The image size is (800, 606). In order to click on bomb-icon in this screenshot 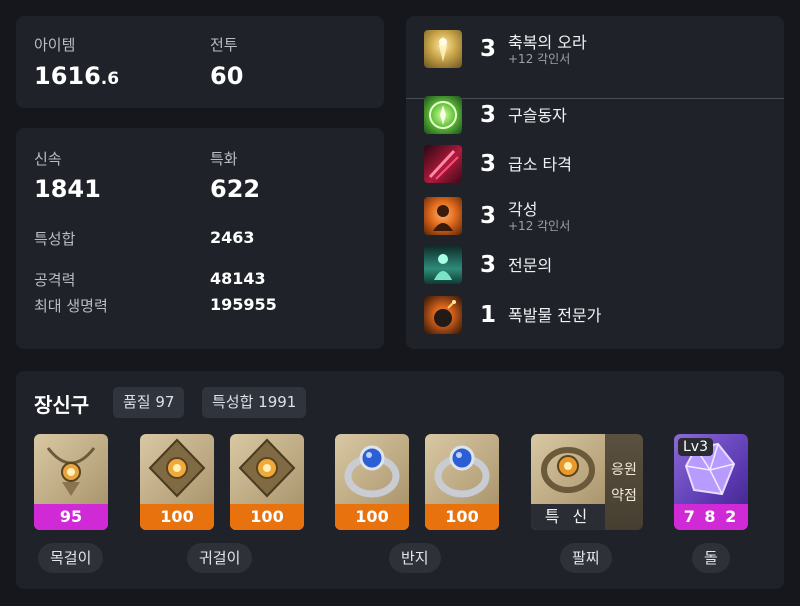, I will do `click(443, 315)`.